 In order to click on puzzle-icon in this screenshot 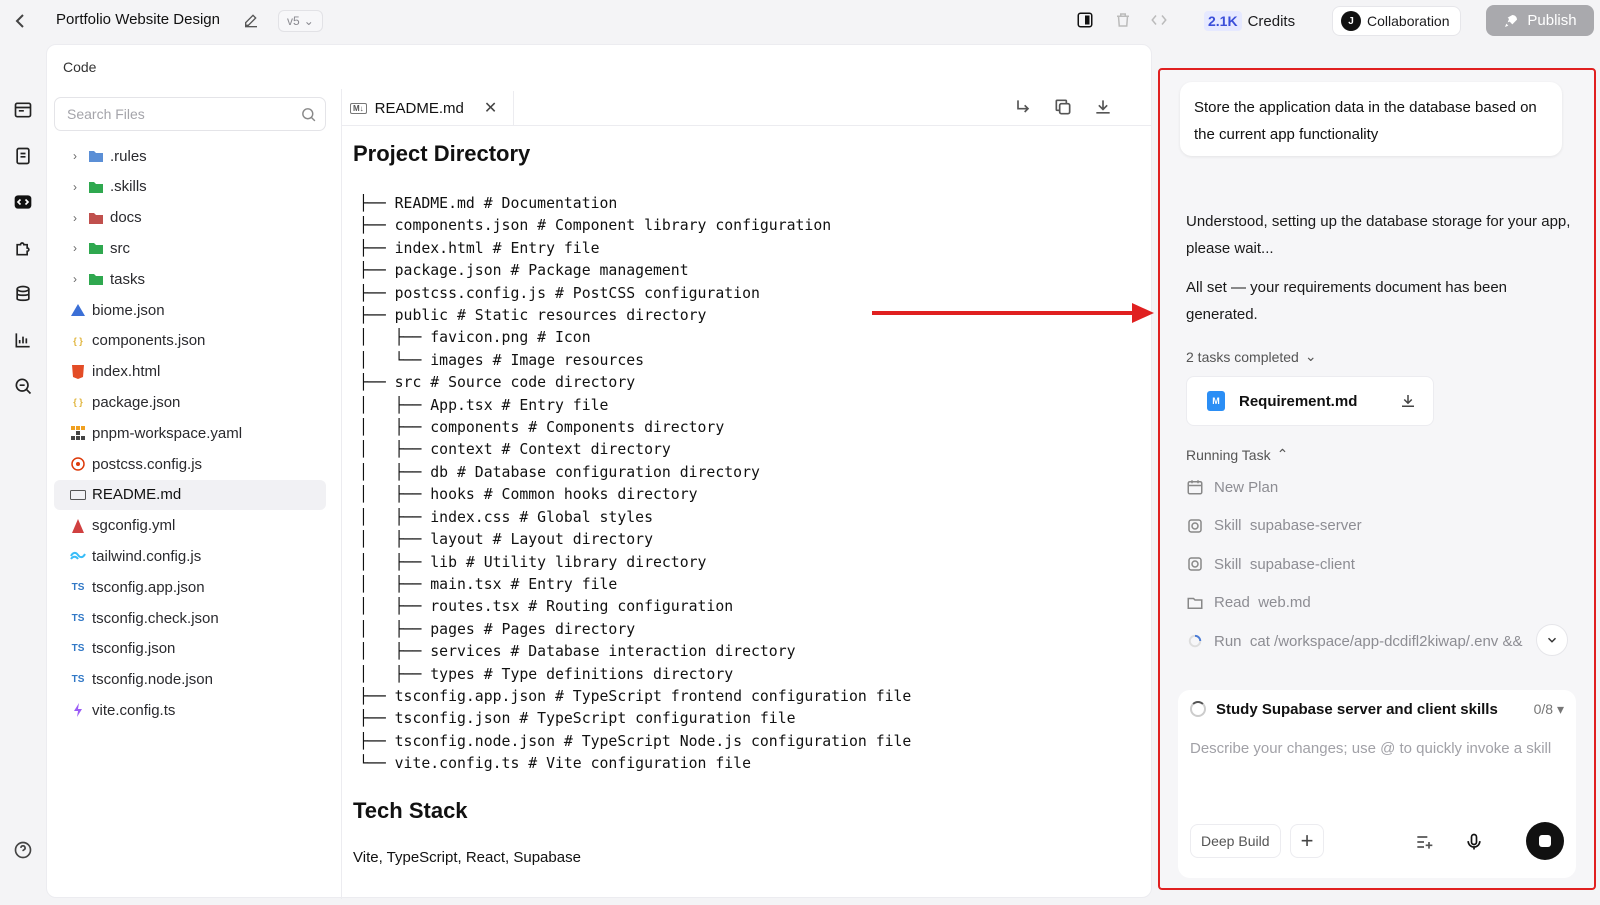, I will do `click(23, 248)`.